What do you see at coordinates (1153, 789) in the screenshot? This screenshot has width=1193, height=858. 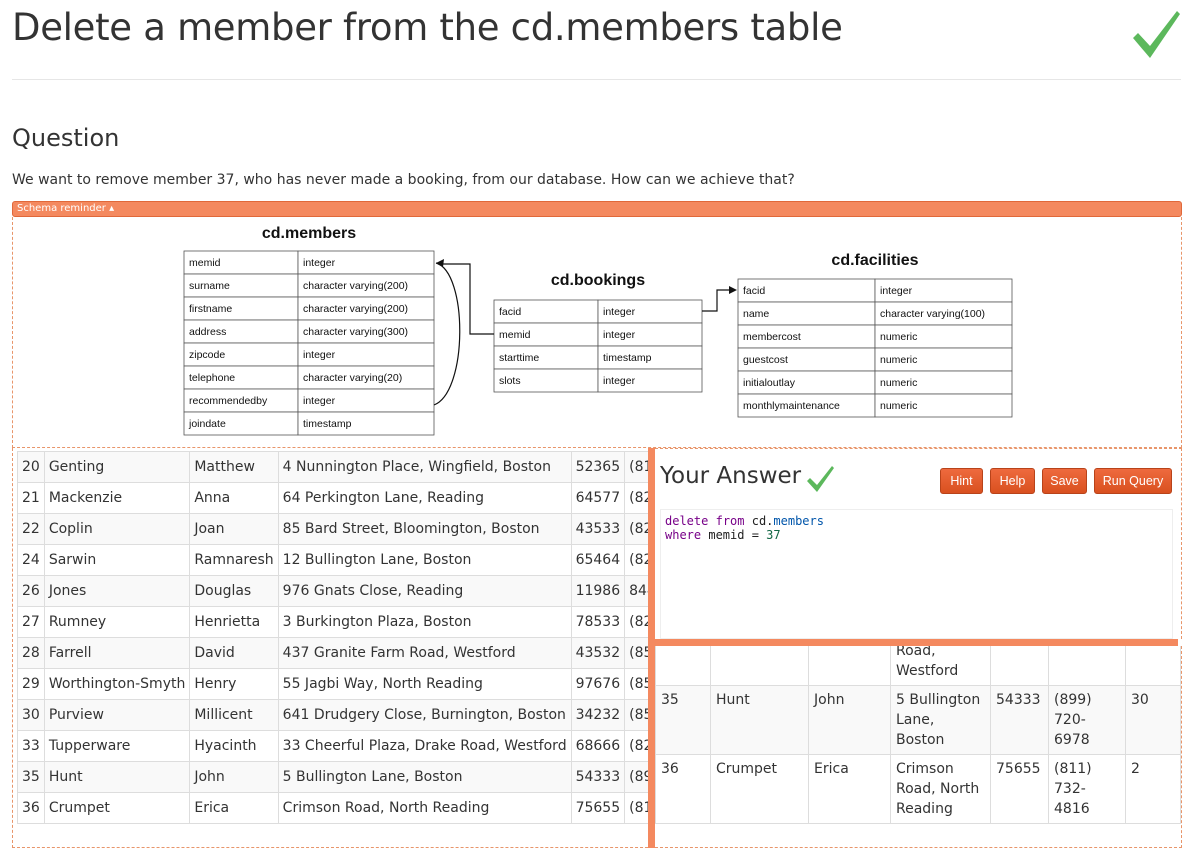 I see `table-cell: 2` at bounding box center [1153, 789].